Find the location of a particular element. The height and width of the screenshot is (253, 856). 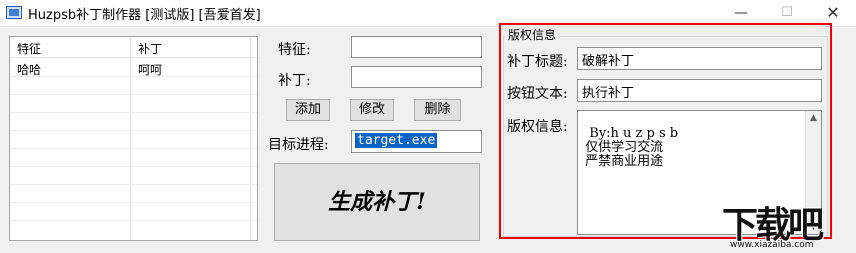

target-process-input: target.exe is located at coordinates (416, 141).